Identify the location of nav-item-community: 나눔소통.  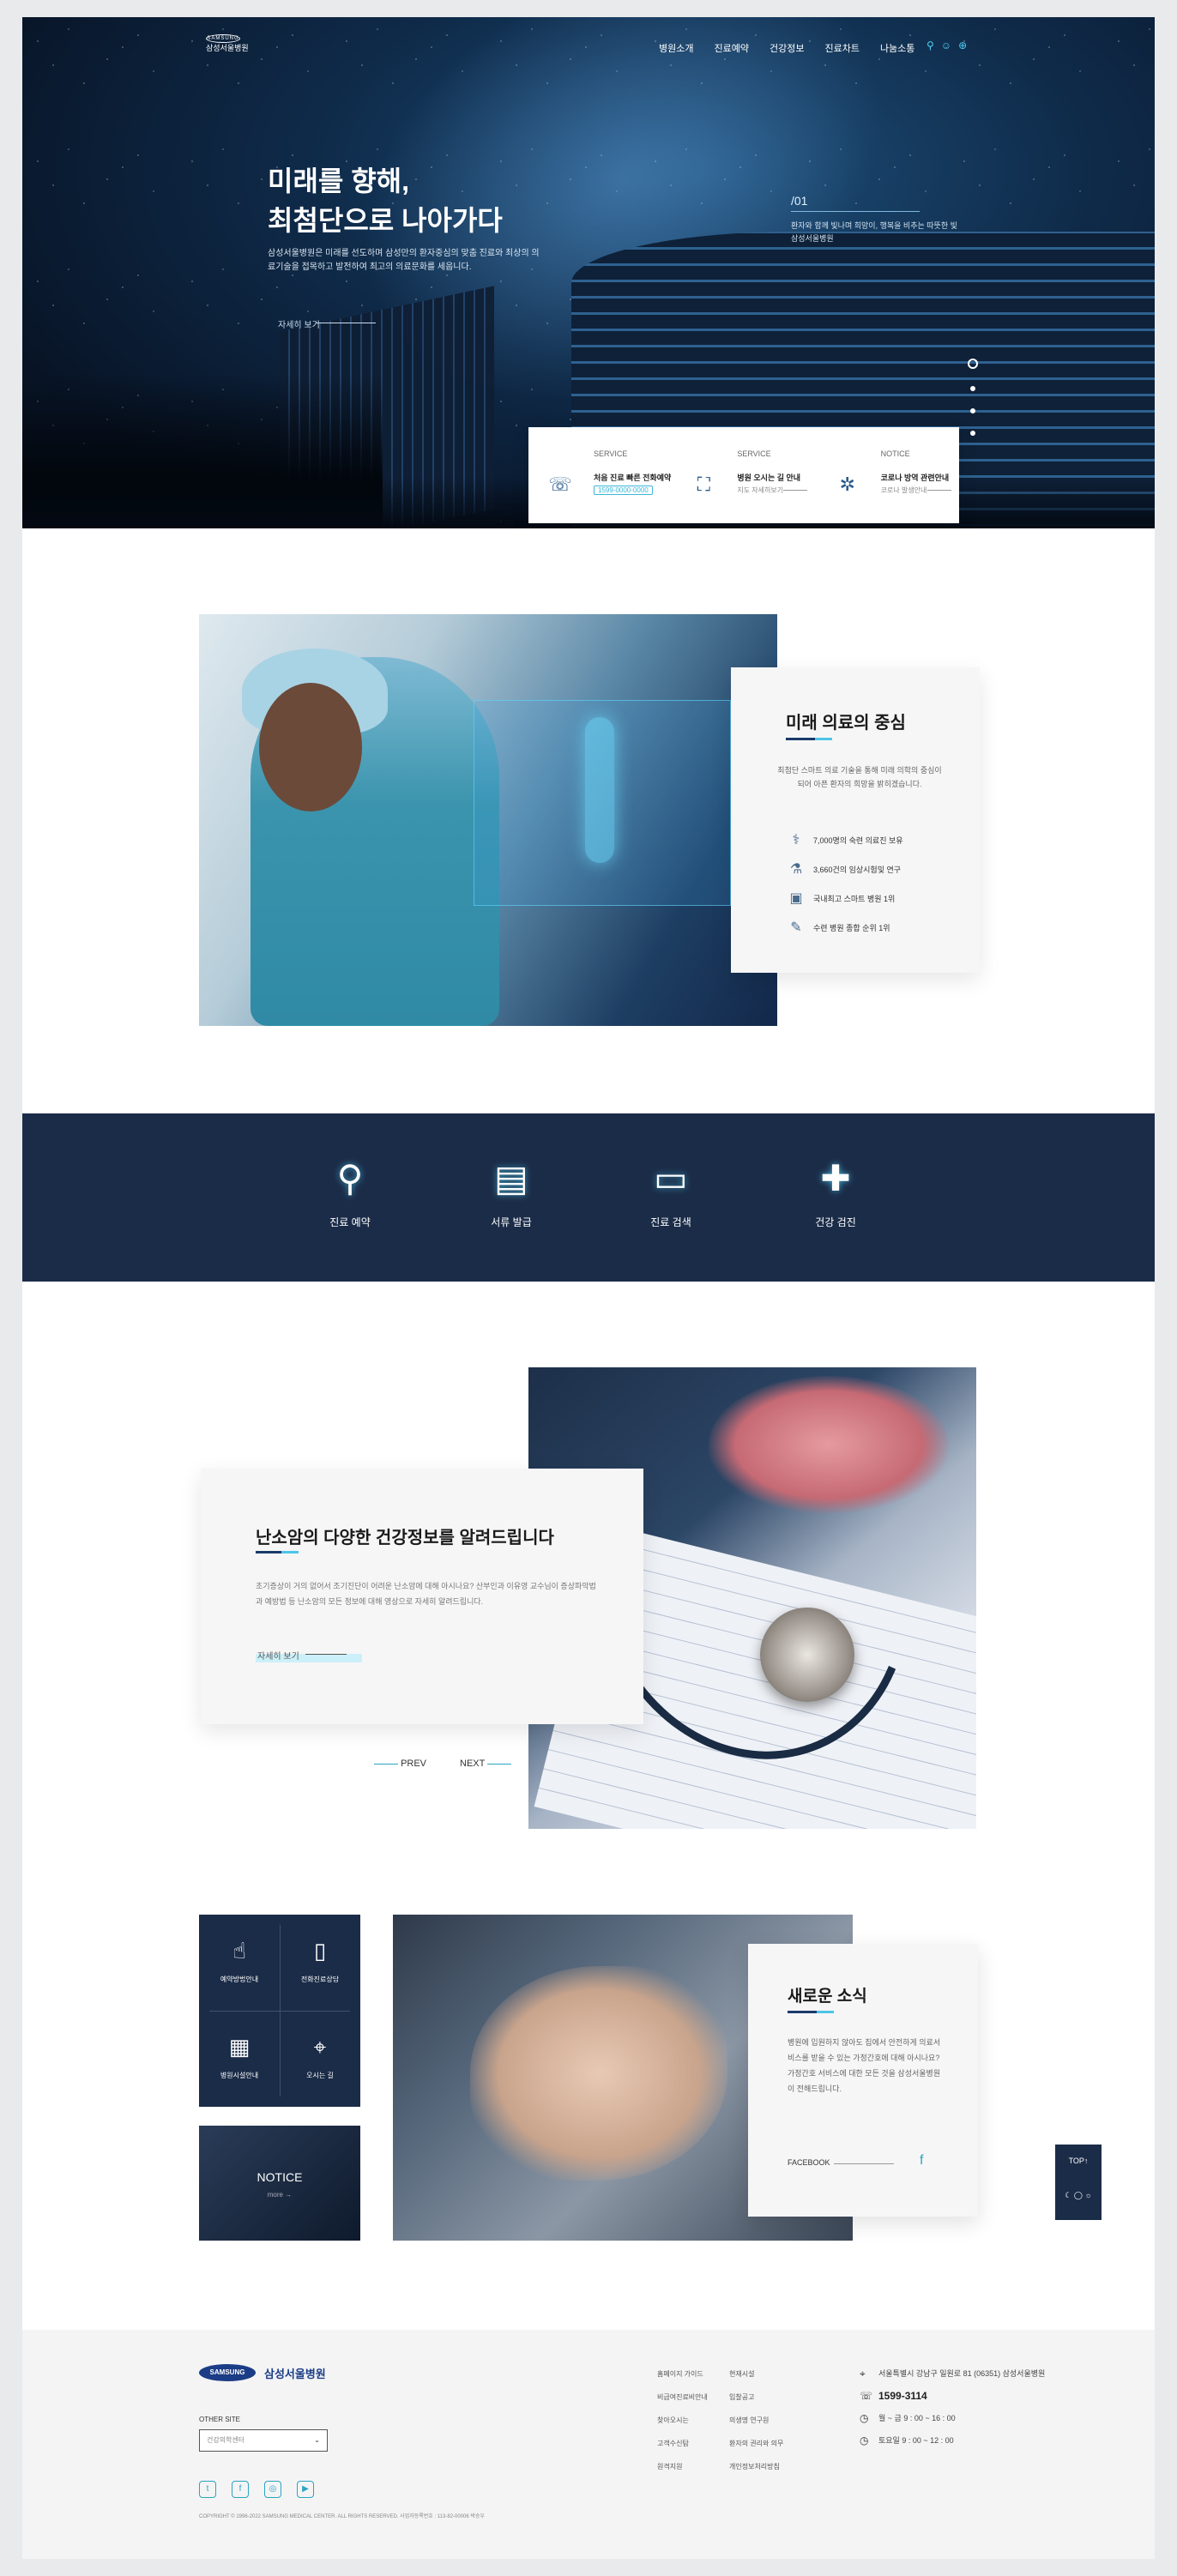
(897, 48).